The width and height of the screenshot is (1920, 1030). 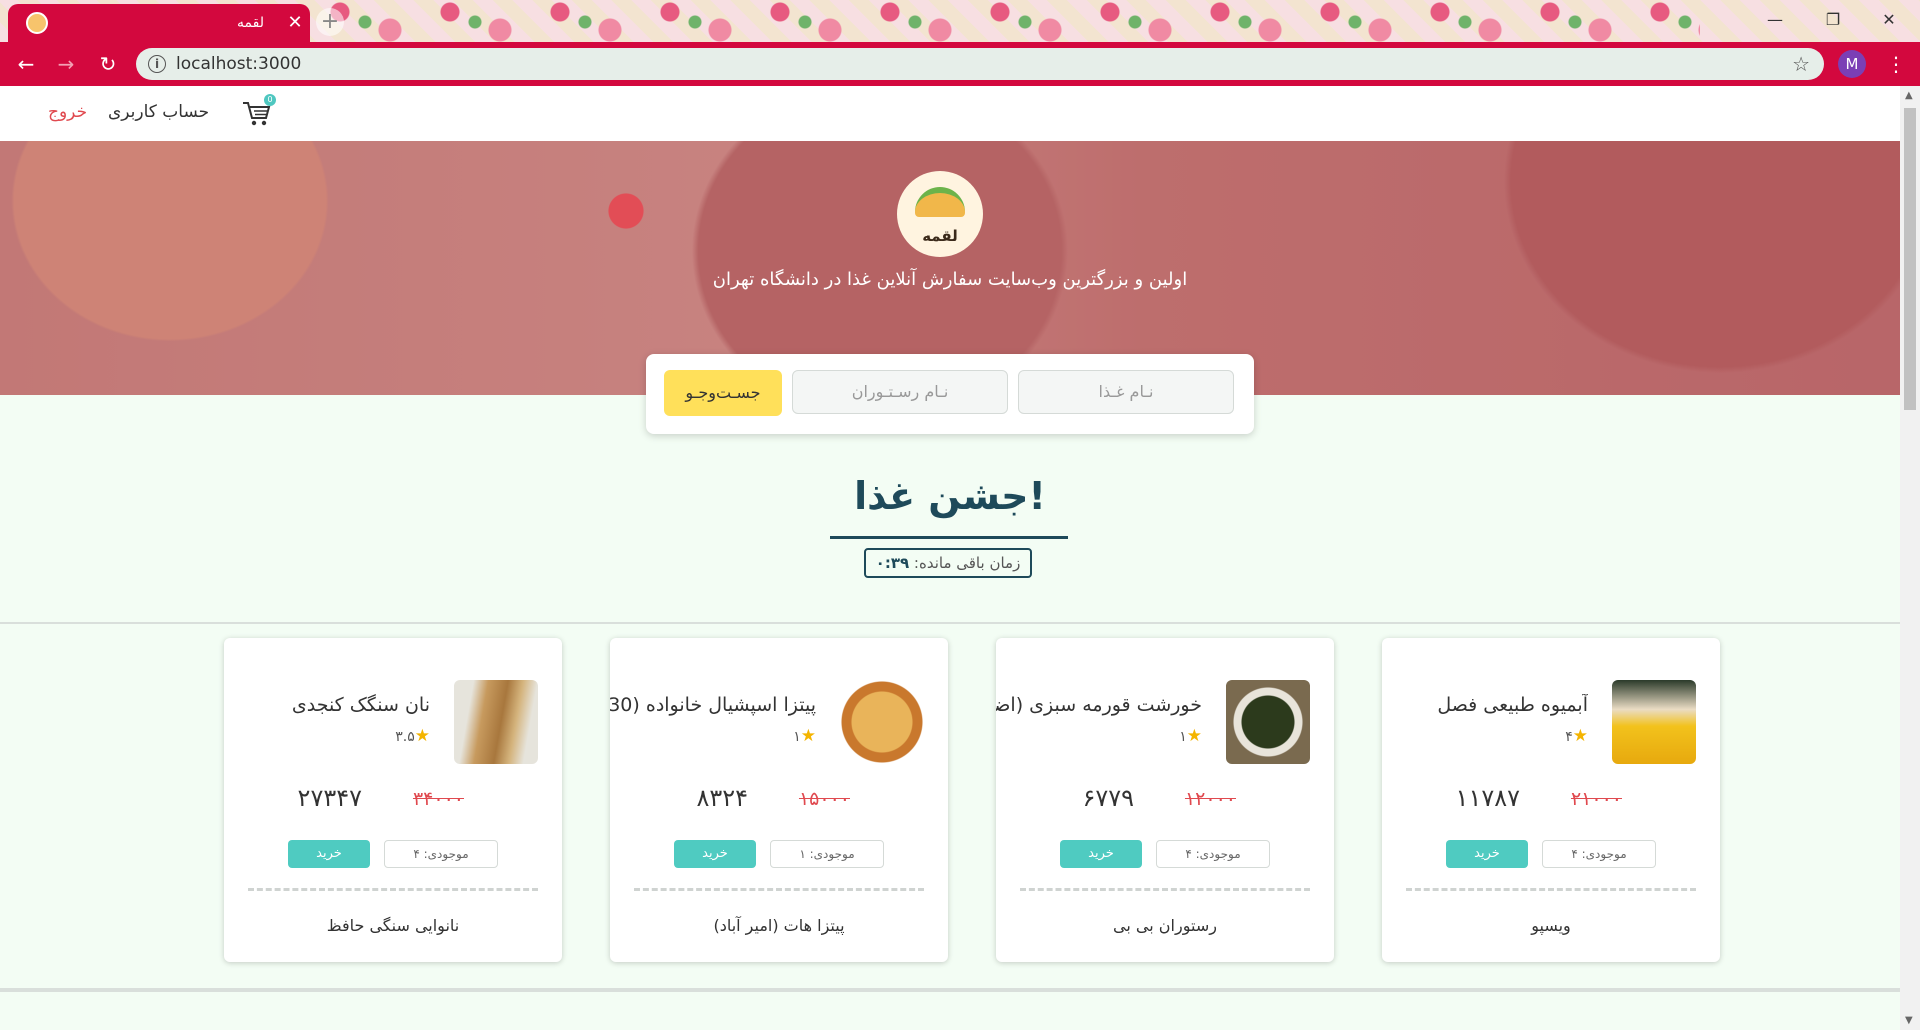 I want to click on page-scrollbar: ▲ ▼, so click(x=1910, y=558).